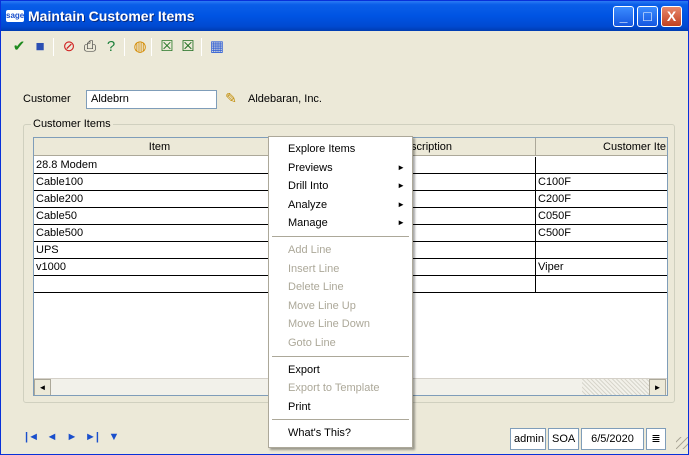 Image resolution: width=689 pixels, height=455 pixels. Describe the element at coordinates (322, 149) in the screenshot. I see `menu-item-label: Explore Items` at that location.